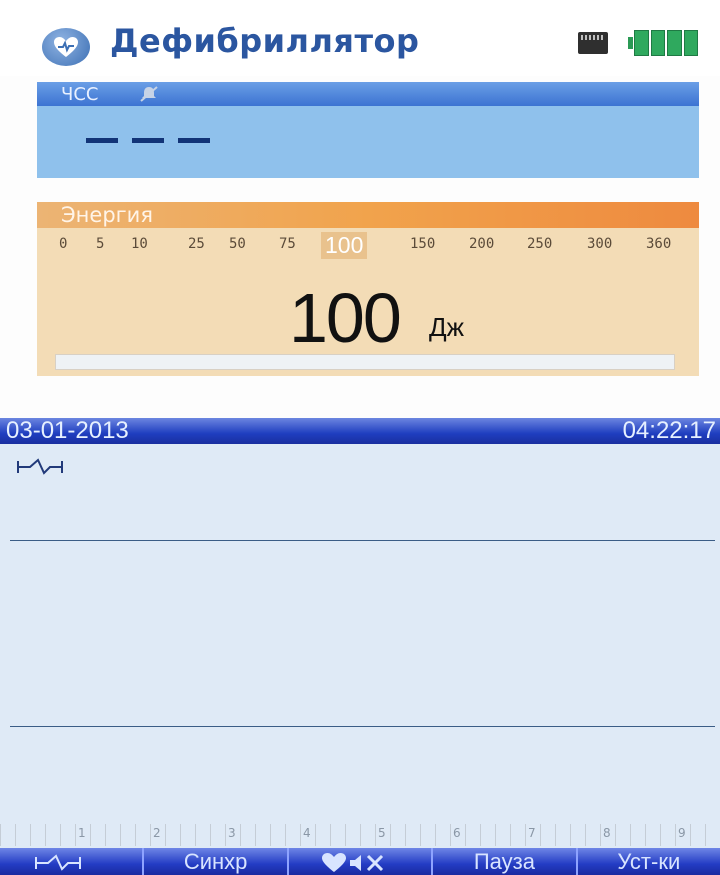  Describe the element at coordinates (368, 130) in the screenshot. I see `hr-panel: ЧСС` at that location.